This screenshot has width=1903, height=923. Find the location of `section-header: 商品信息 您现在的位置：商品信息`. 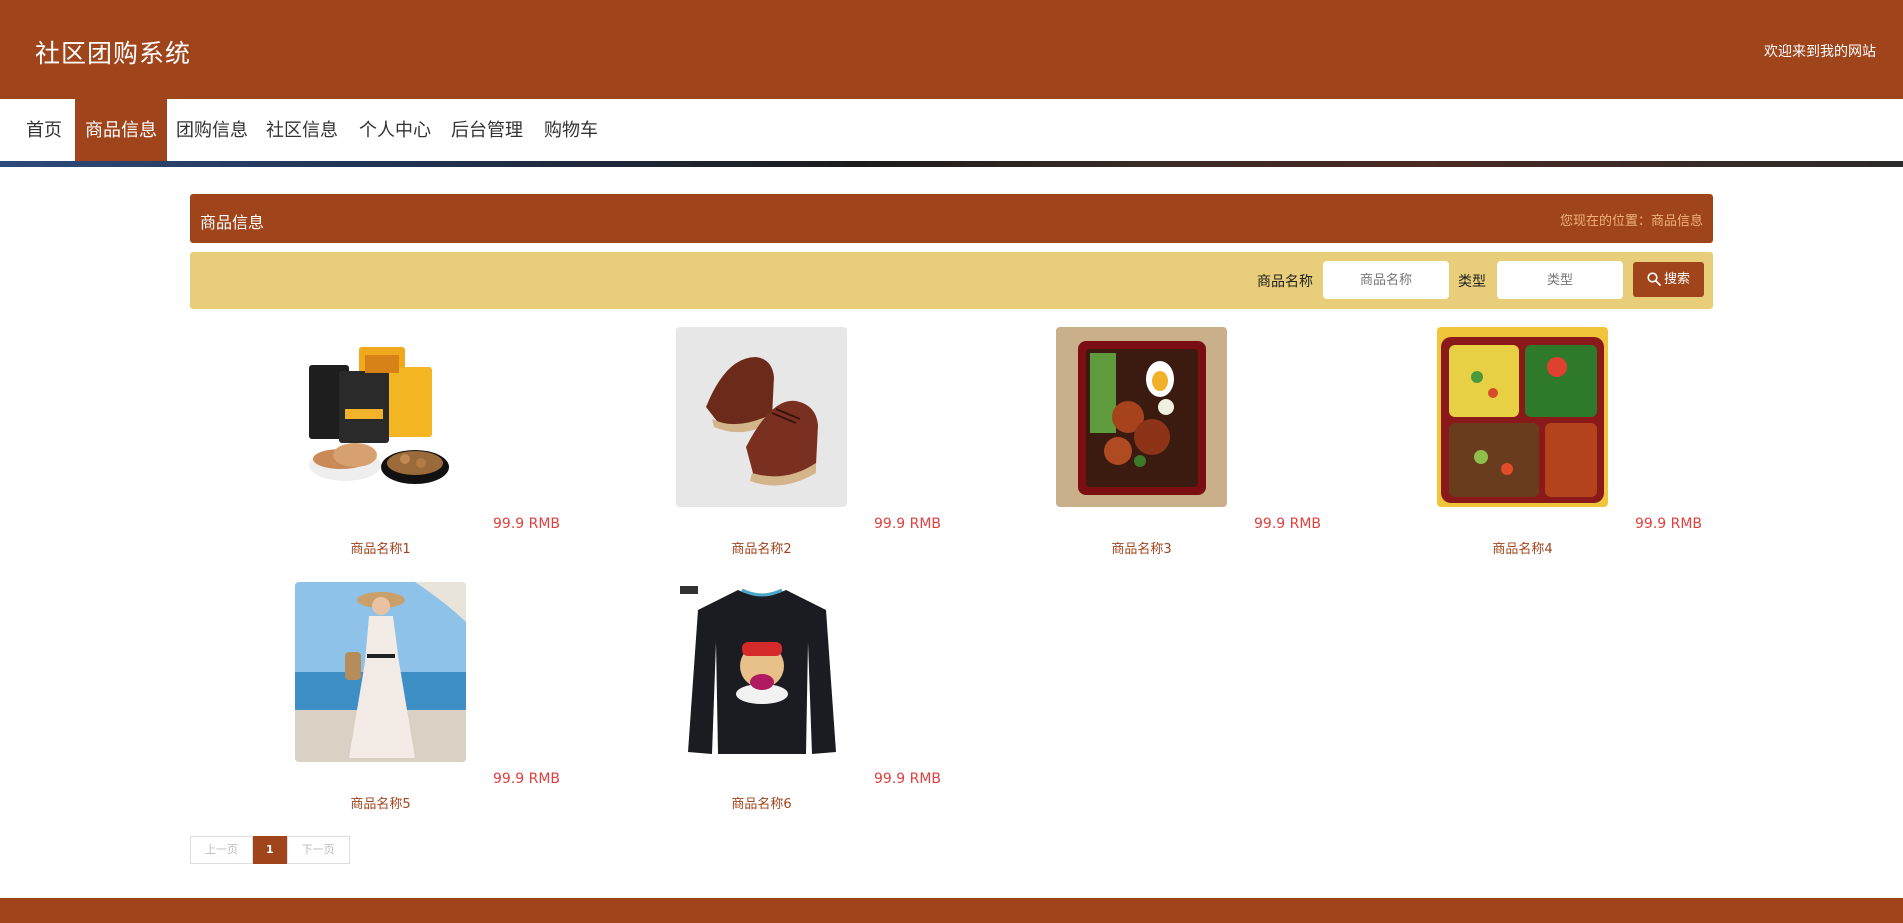

section-header: 商品信息 您现在的位置：商品信息 is located at coordinates (951, 218).